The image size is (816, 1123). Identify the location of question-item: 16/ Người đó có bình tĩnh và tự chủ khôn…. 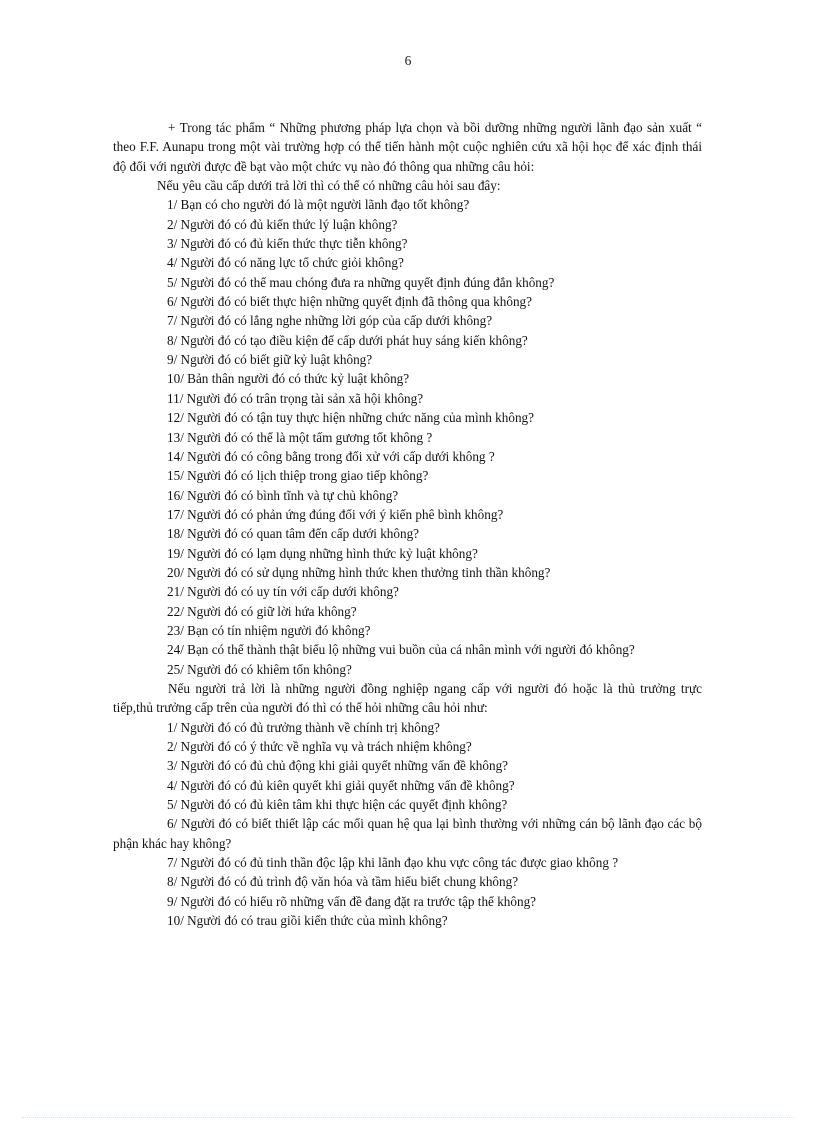
(283, 495).